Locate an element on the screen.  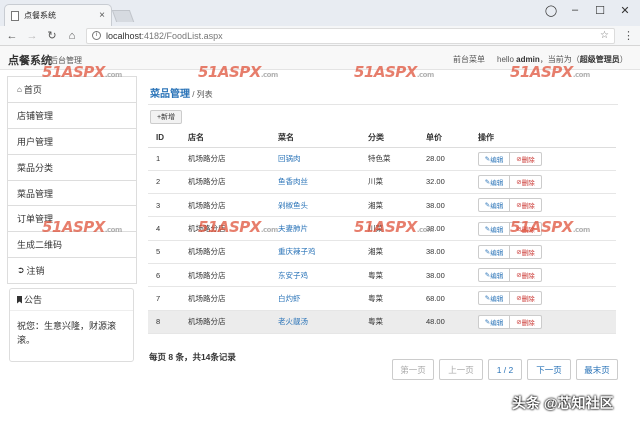
window-close-icon: ✕ is located at coordinates (625, 10).